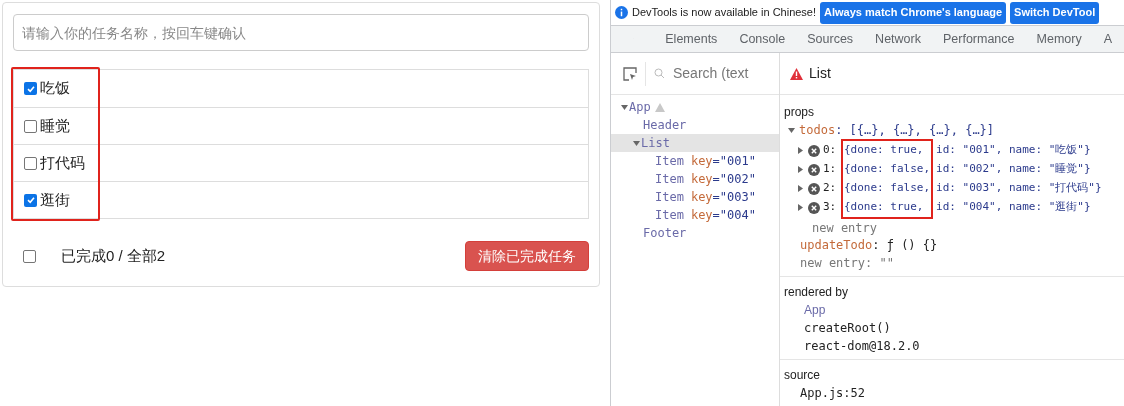  What do you see at coordinates (830, 169) in the screenshot?
I see `item-index: 1:` at bounding box center [830, 169].